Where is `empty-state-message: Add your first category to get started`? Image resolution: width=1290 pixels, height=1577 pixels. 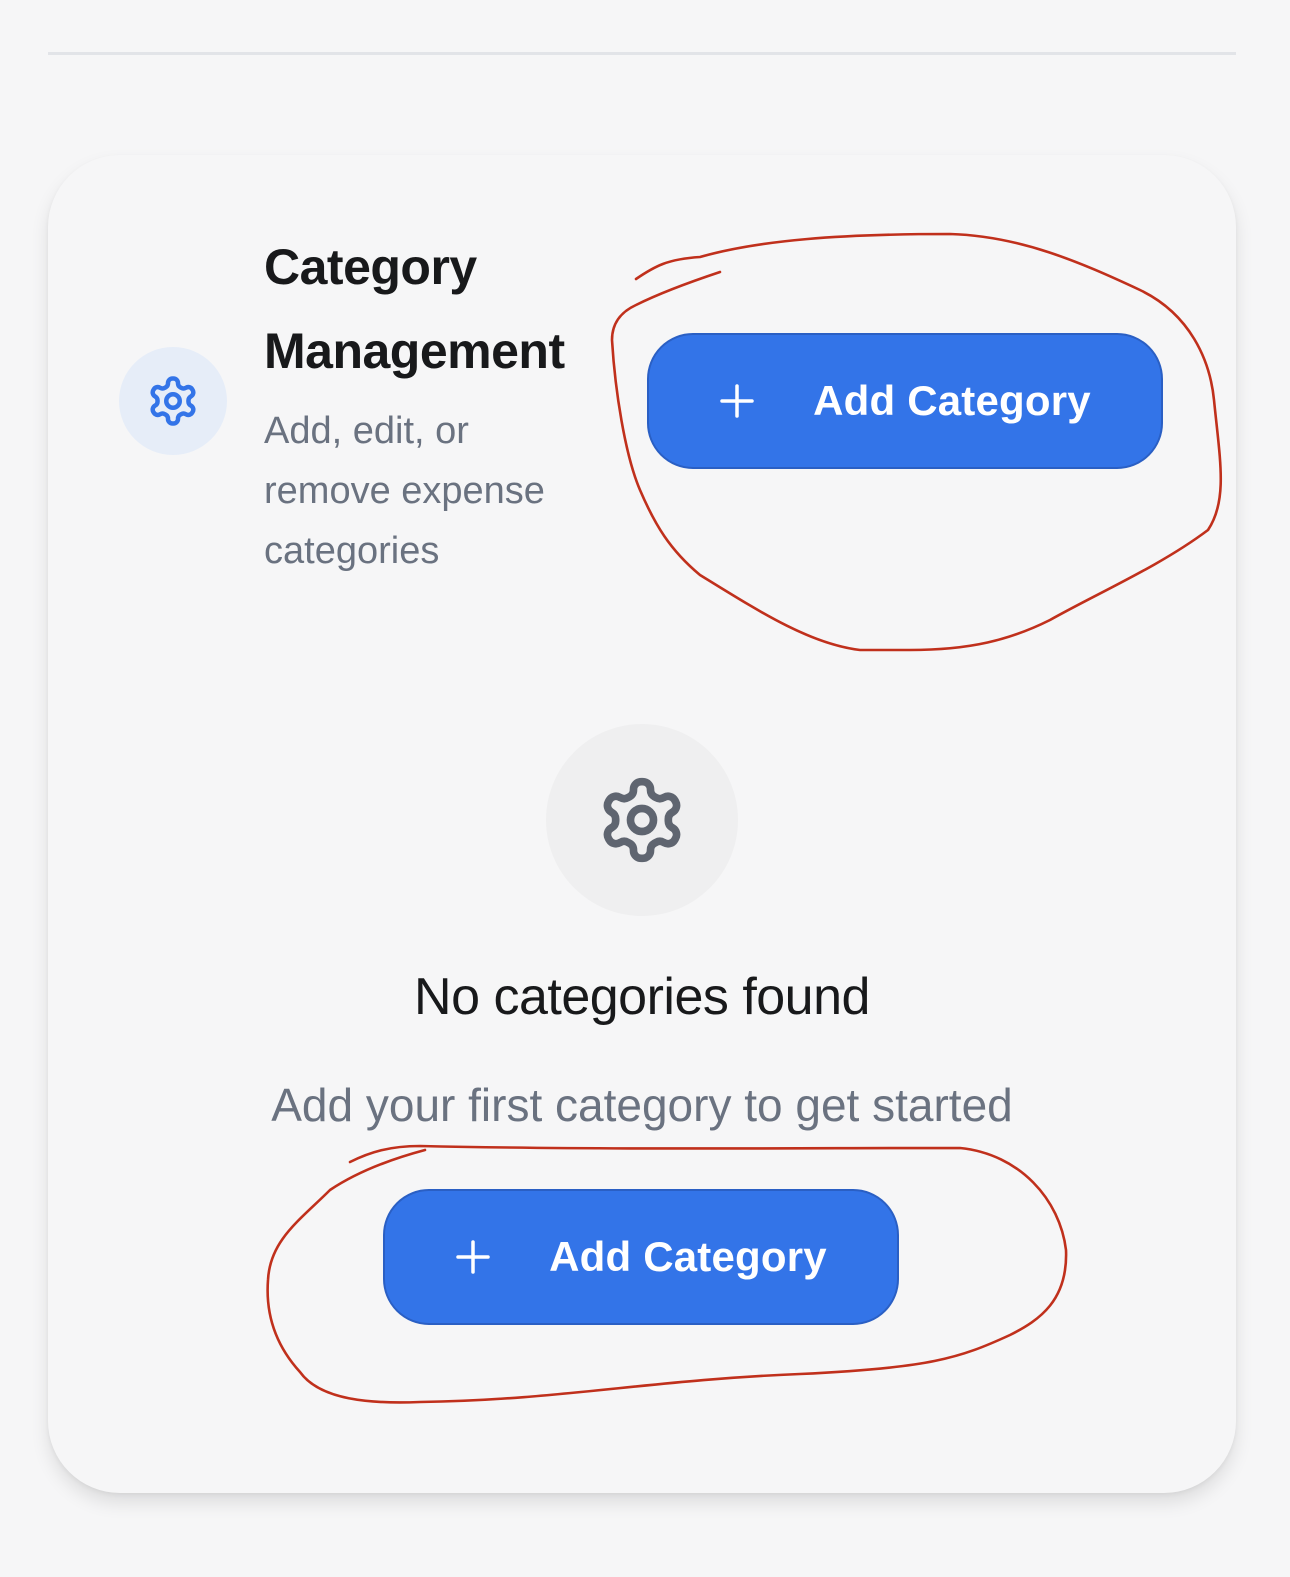 empty-state-message: Add your first category to get started is located at coordinates (642, 1105).